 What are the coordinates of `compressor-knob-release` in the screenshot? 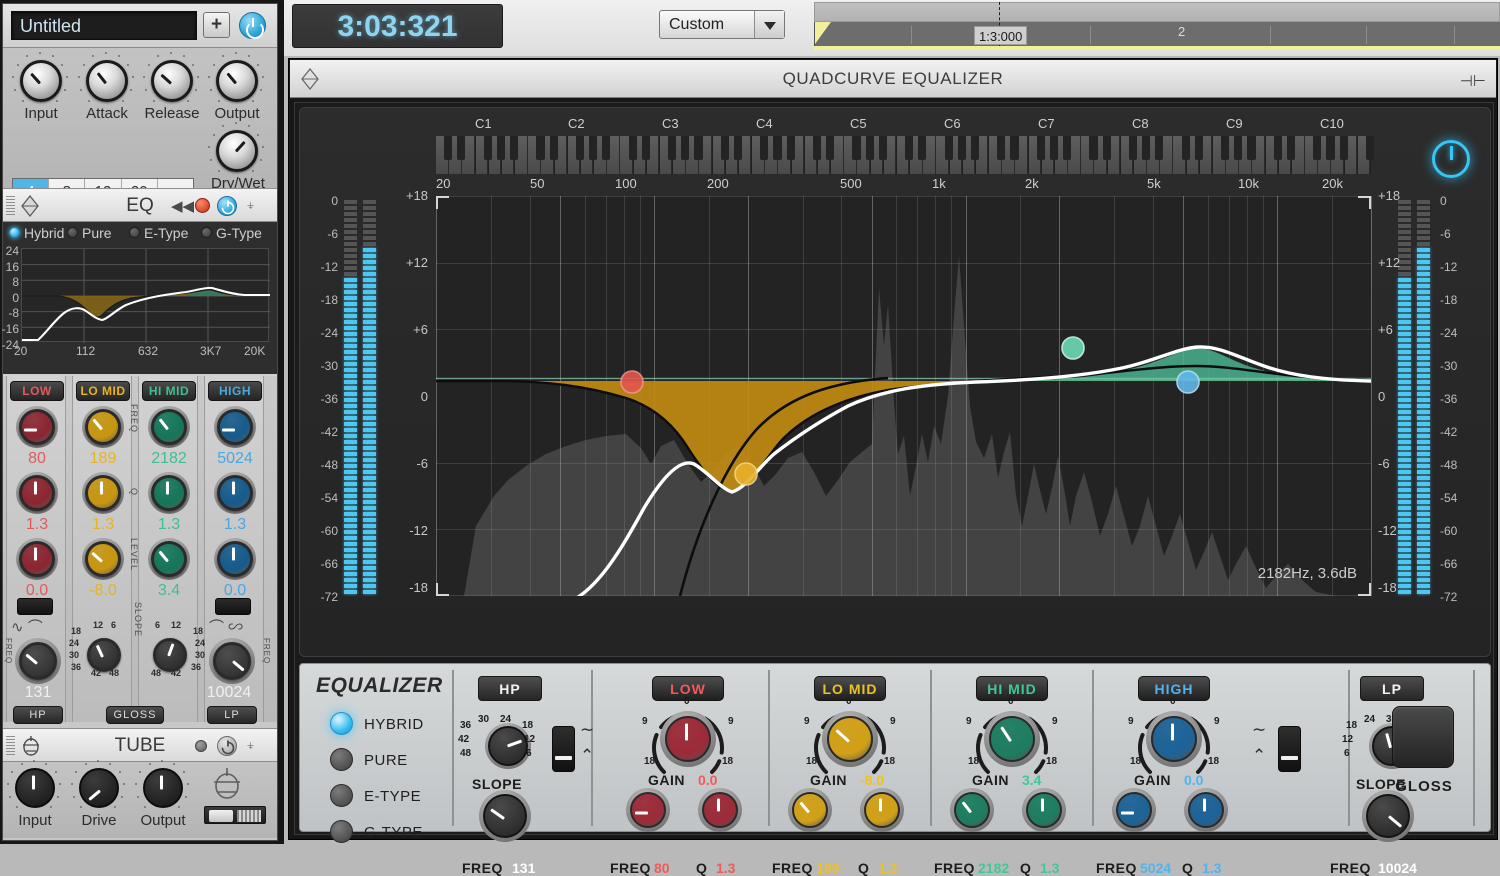 It's located at (172, 81).